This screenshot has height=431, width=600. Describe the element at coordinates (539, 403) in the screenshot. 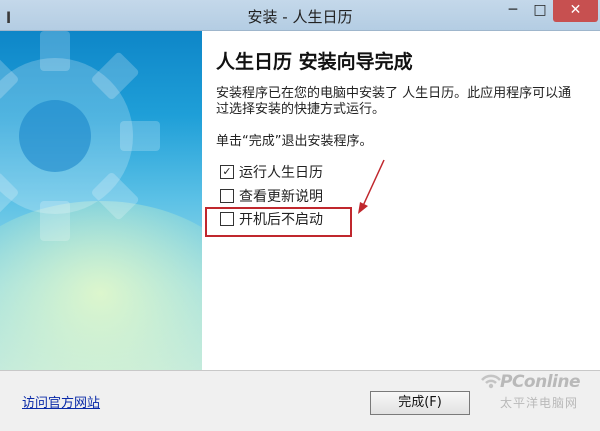

I see `watermark-subtitle: 太平洋电脑网` at that location.